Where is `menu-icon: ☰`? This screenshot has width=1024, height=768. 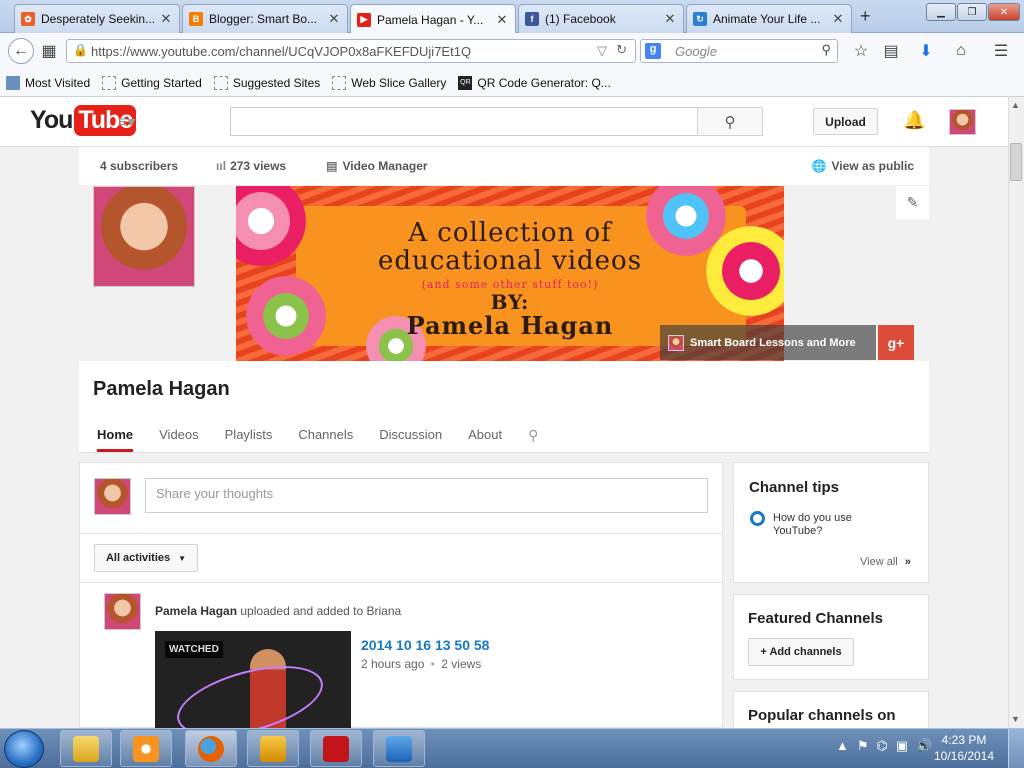 menu-icon: ☰ is located at coordinates (1001, 51).